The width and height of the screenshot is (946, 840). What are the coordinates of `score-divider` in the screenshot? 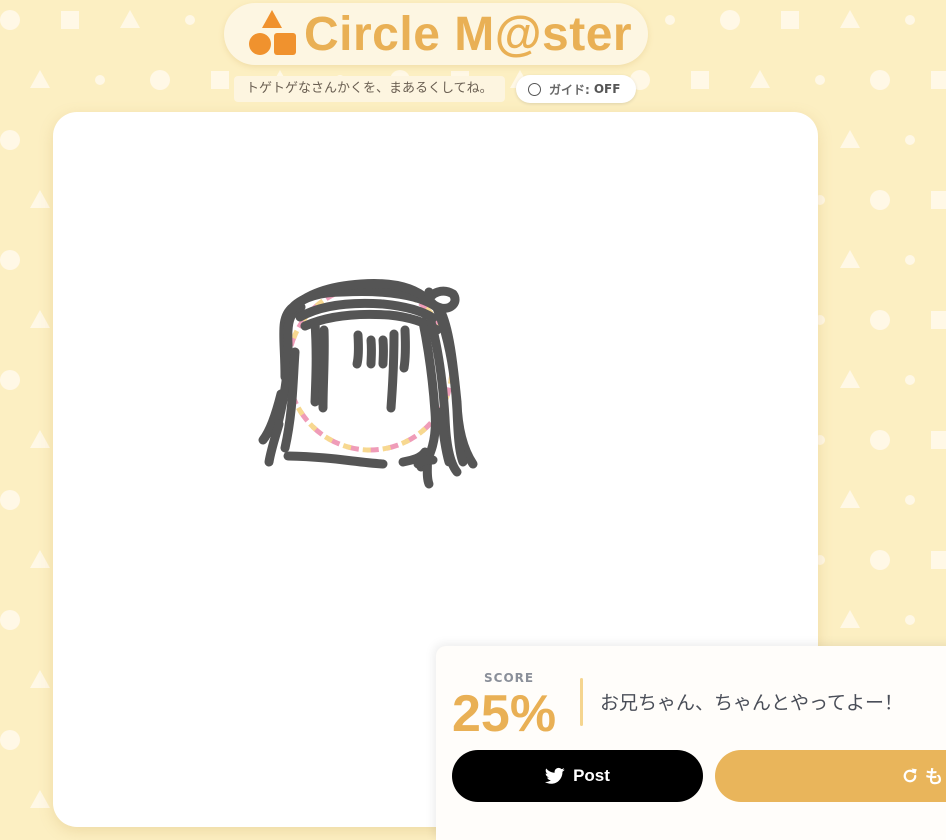 It's located at (581, 702).